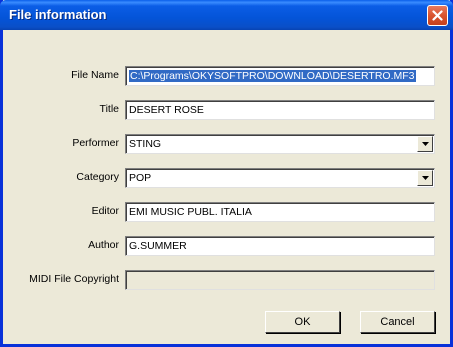 This screenshot has height=347, width=453. I want to click on file-name-label: File Name, so click(95, 75).